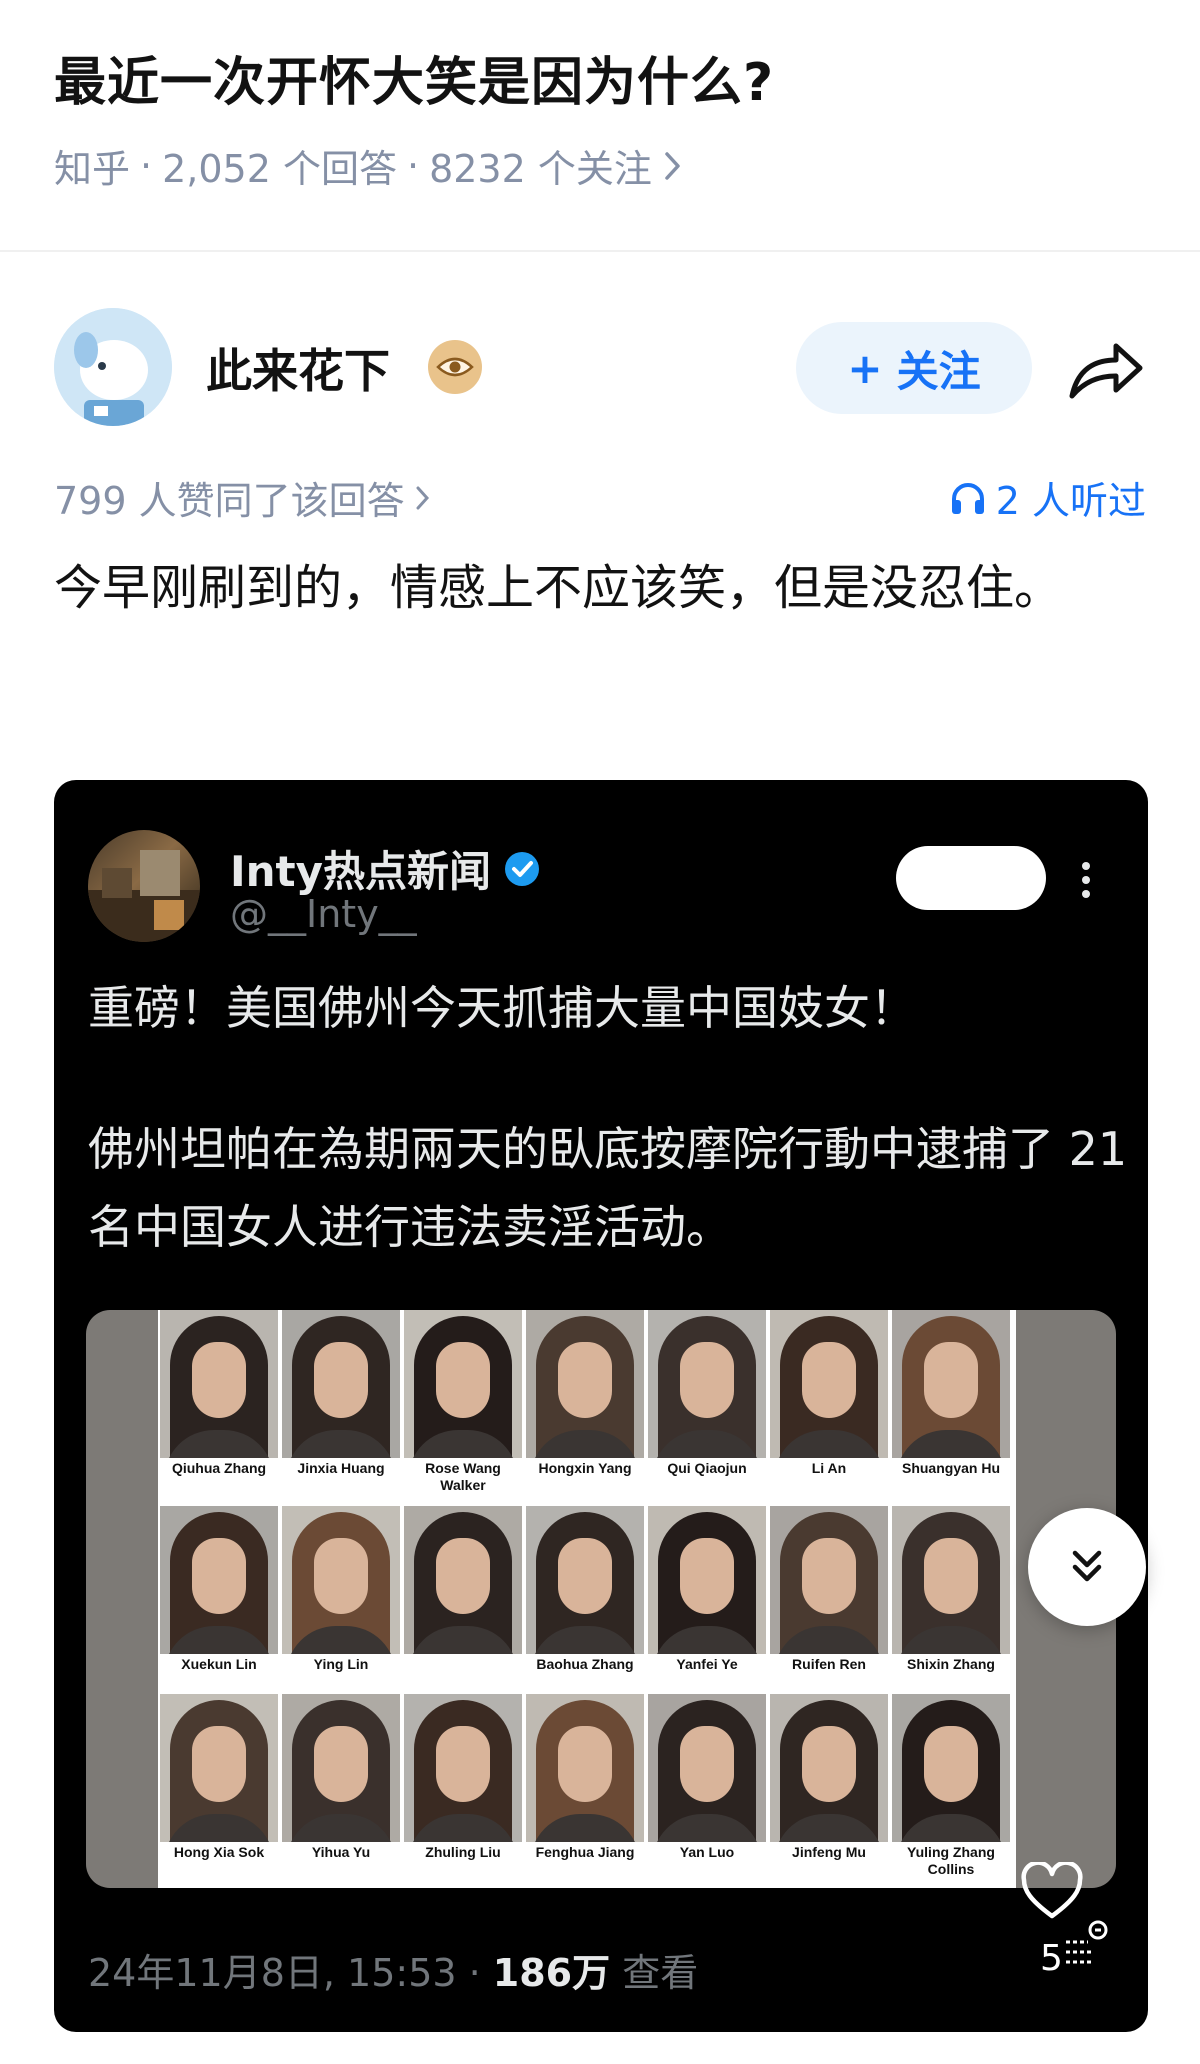  I want to click on follow-button: + 关注, so click(914, 368).